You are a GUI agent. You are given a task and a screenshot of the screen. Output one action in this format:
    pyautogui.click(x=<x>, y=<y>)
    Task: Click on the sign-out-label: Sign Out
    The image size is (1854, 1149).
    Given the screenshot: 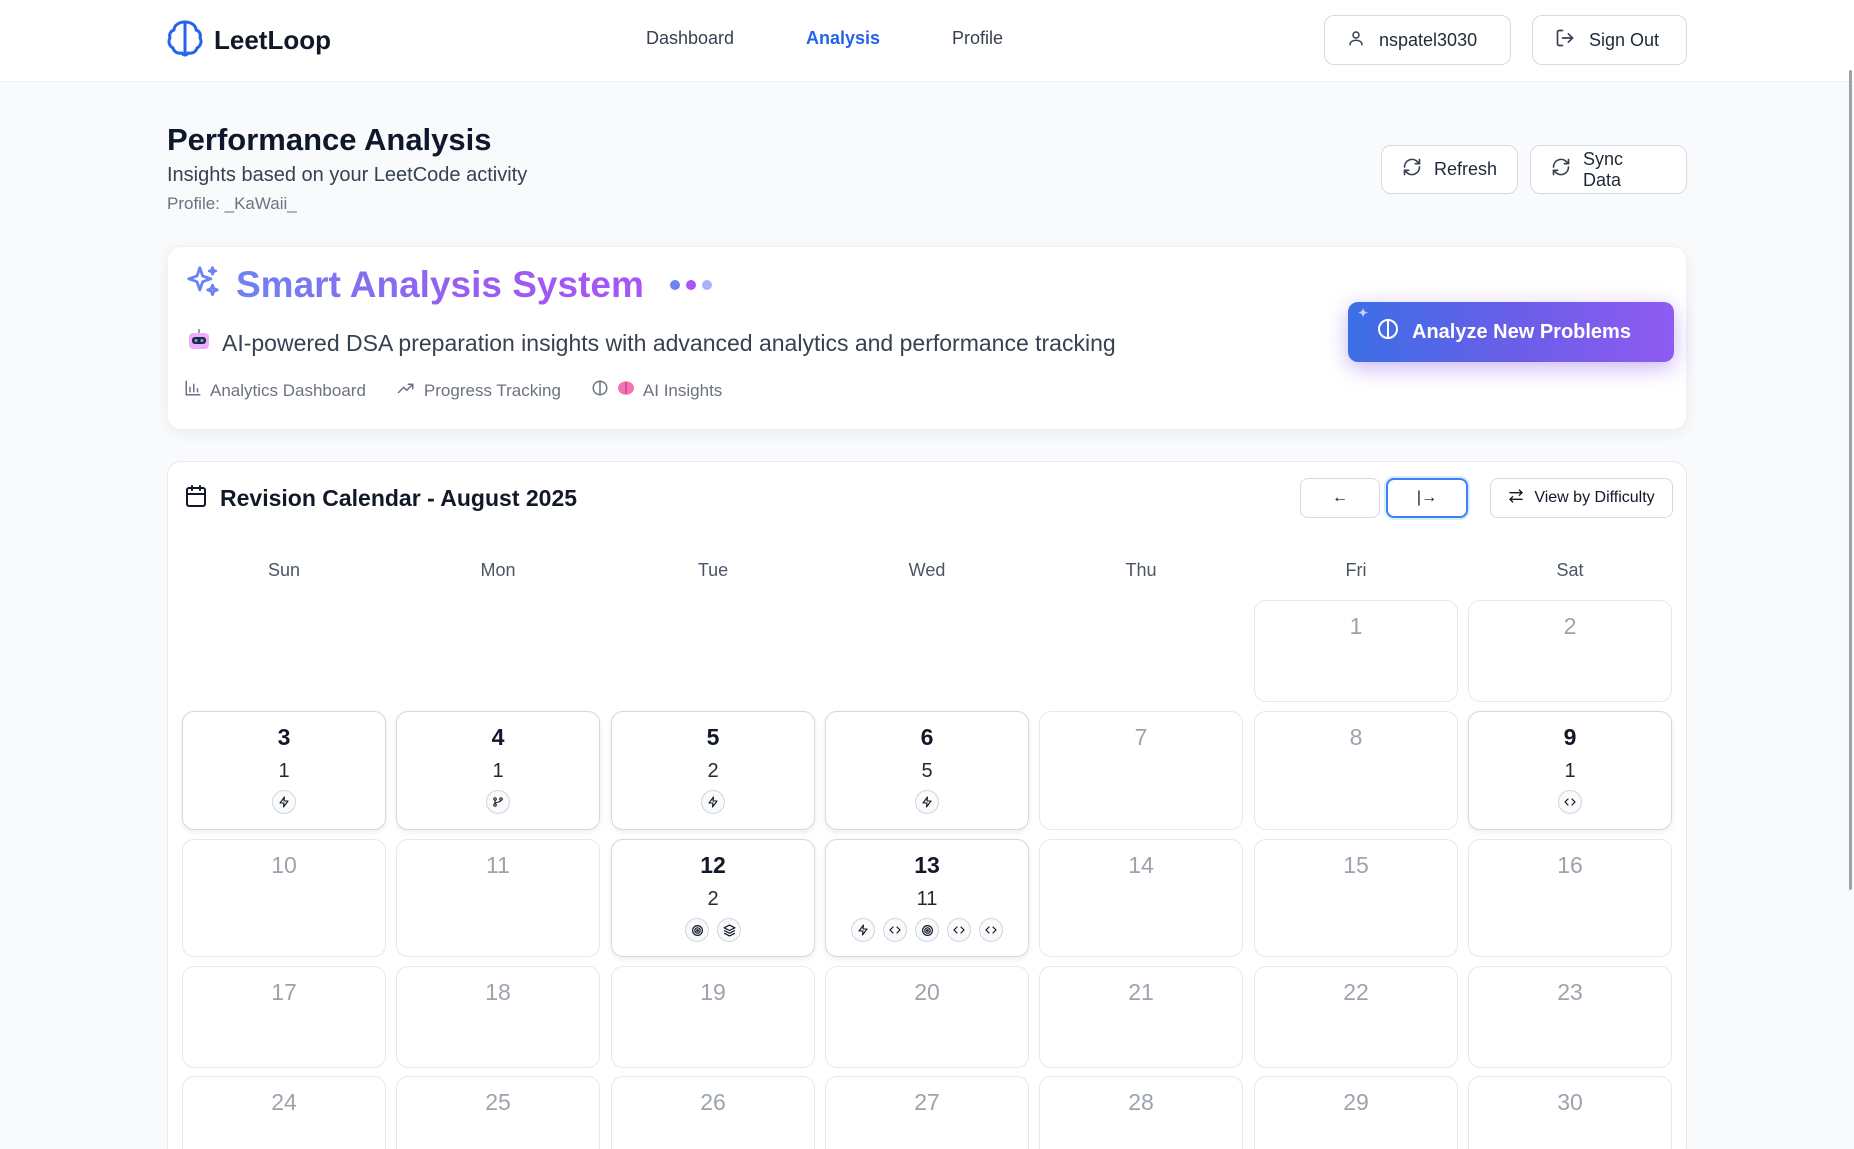 What is the action you would take?
    pyautogui.click(x=1624, y=39)
    